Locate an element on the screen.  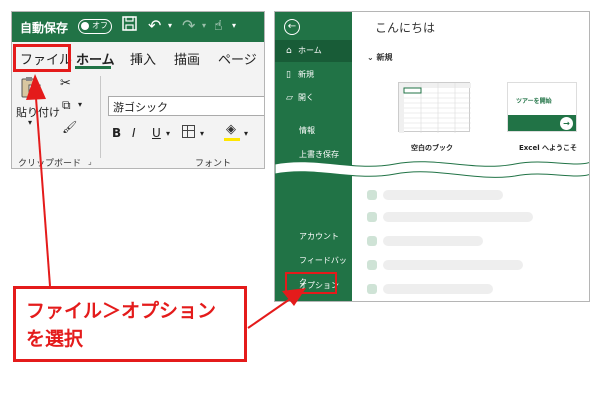
copy-icon: ⧉ is located at coordinates (66, 105).